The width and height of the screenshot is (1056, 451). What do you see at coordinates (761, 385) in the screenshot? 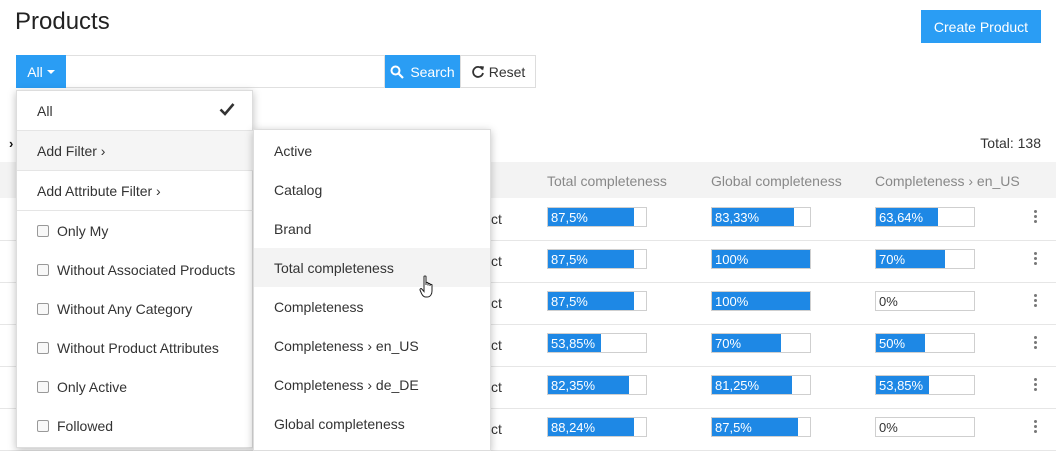
I see `completeness-bar-global: 81,25%` at bounding box center [761, 385].